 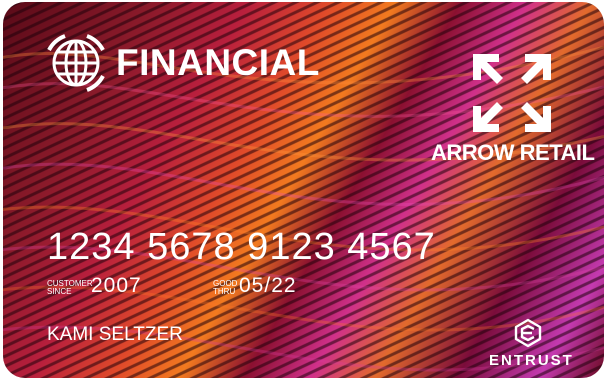 I want to click on customer-since-label-line2: SINCE, so click(x=59, y=291).